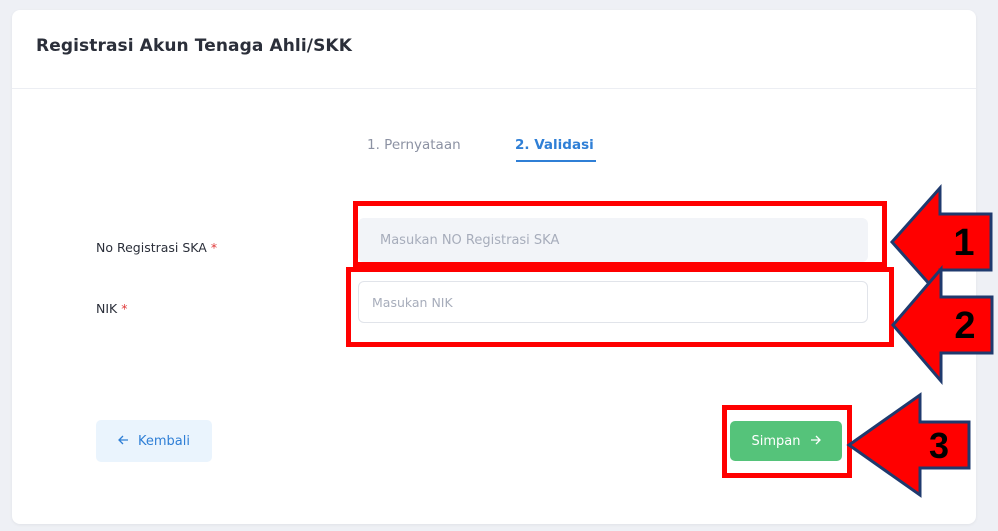  I want to click on annotation-arrow-3: 3, so click(910, 445).